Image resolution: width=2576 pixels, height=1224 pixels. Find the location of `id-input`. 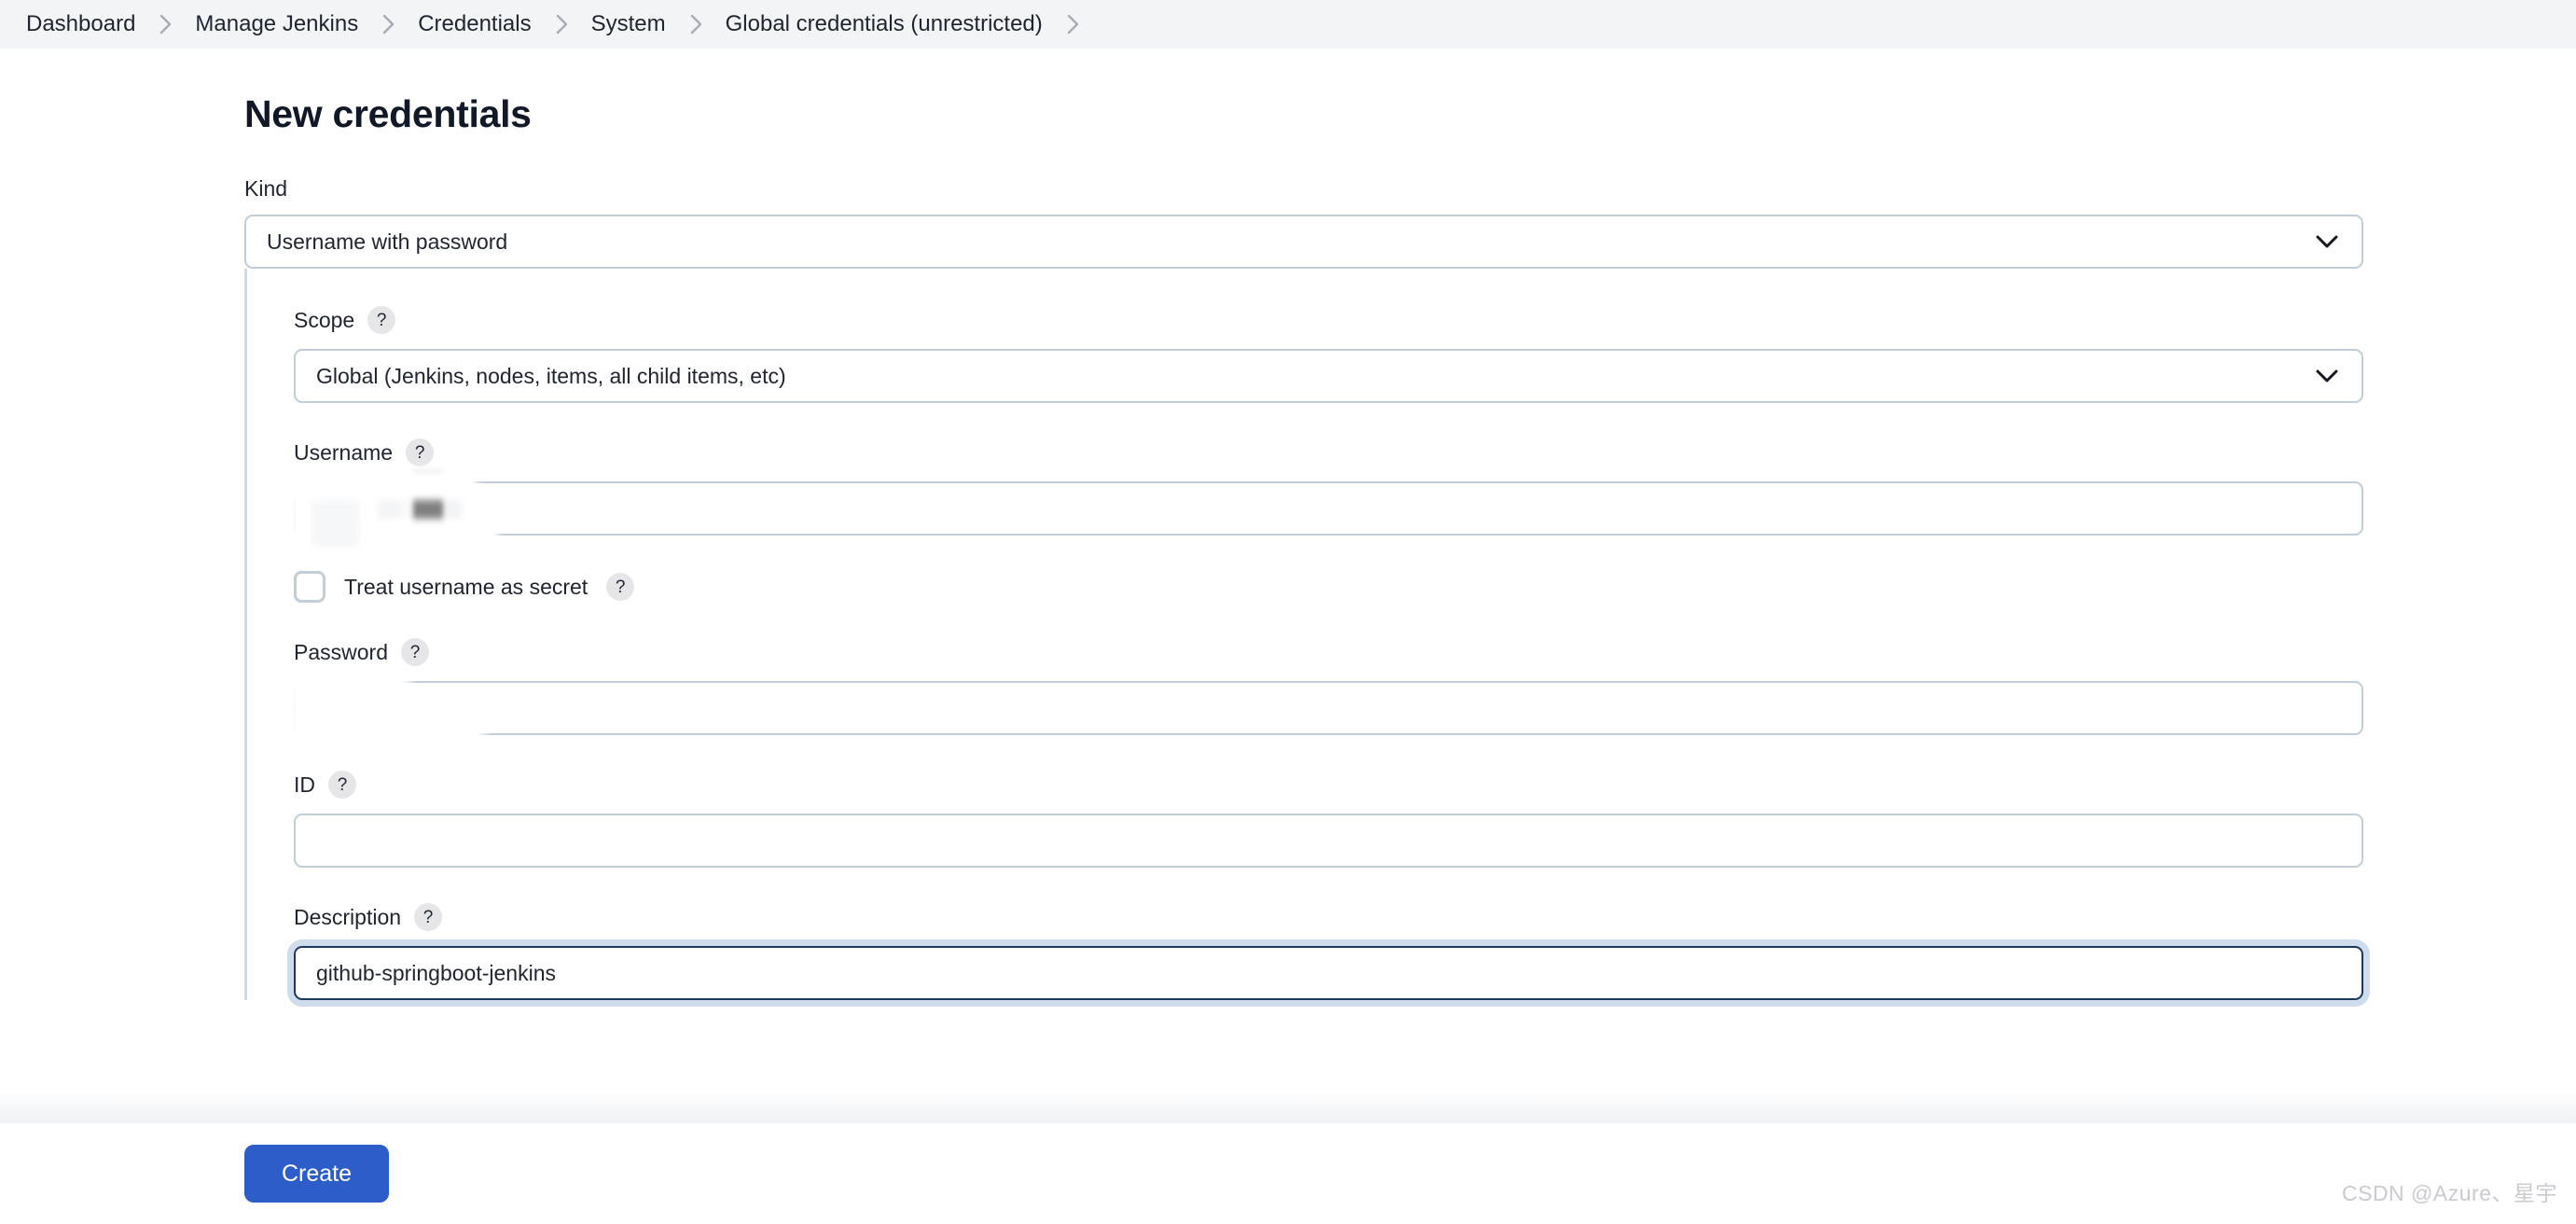

id-input is located at coordinates (1328, 841).